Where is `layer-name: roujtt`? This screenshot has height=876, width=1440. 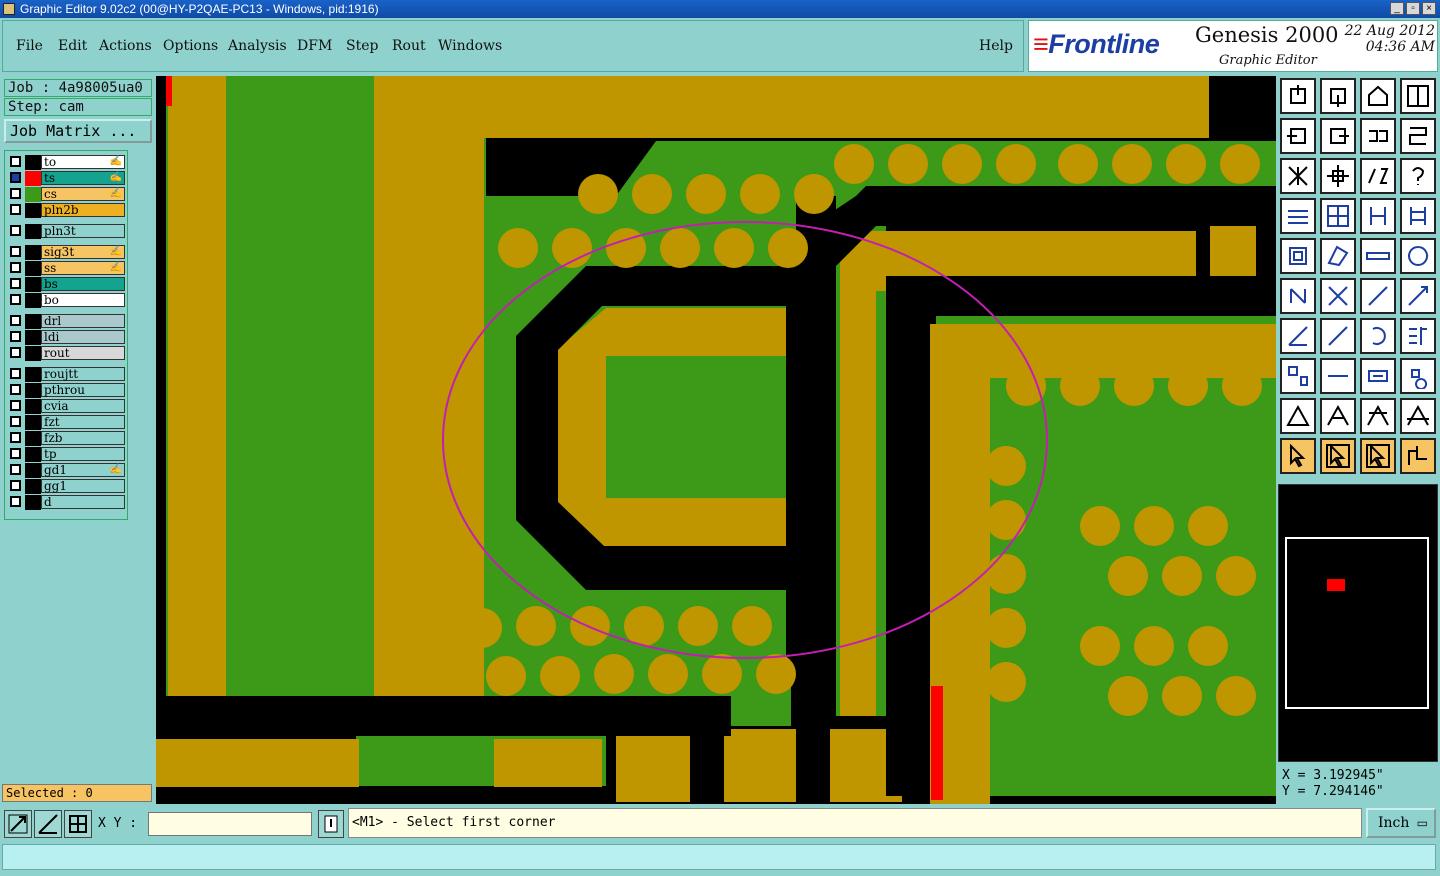 layer-name: roujtt is located at coordinates (83, 374).